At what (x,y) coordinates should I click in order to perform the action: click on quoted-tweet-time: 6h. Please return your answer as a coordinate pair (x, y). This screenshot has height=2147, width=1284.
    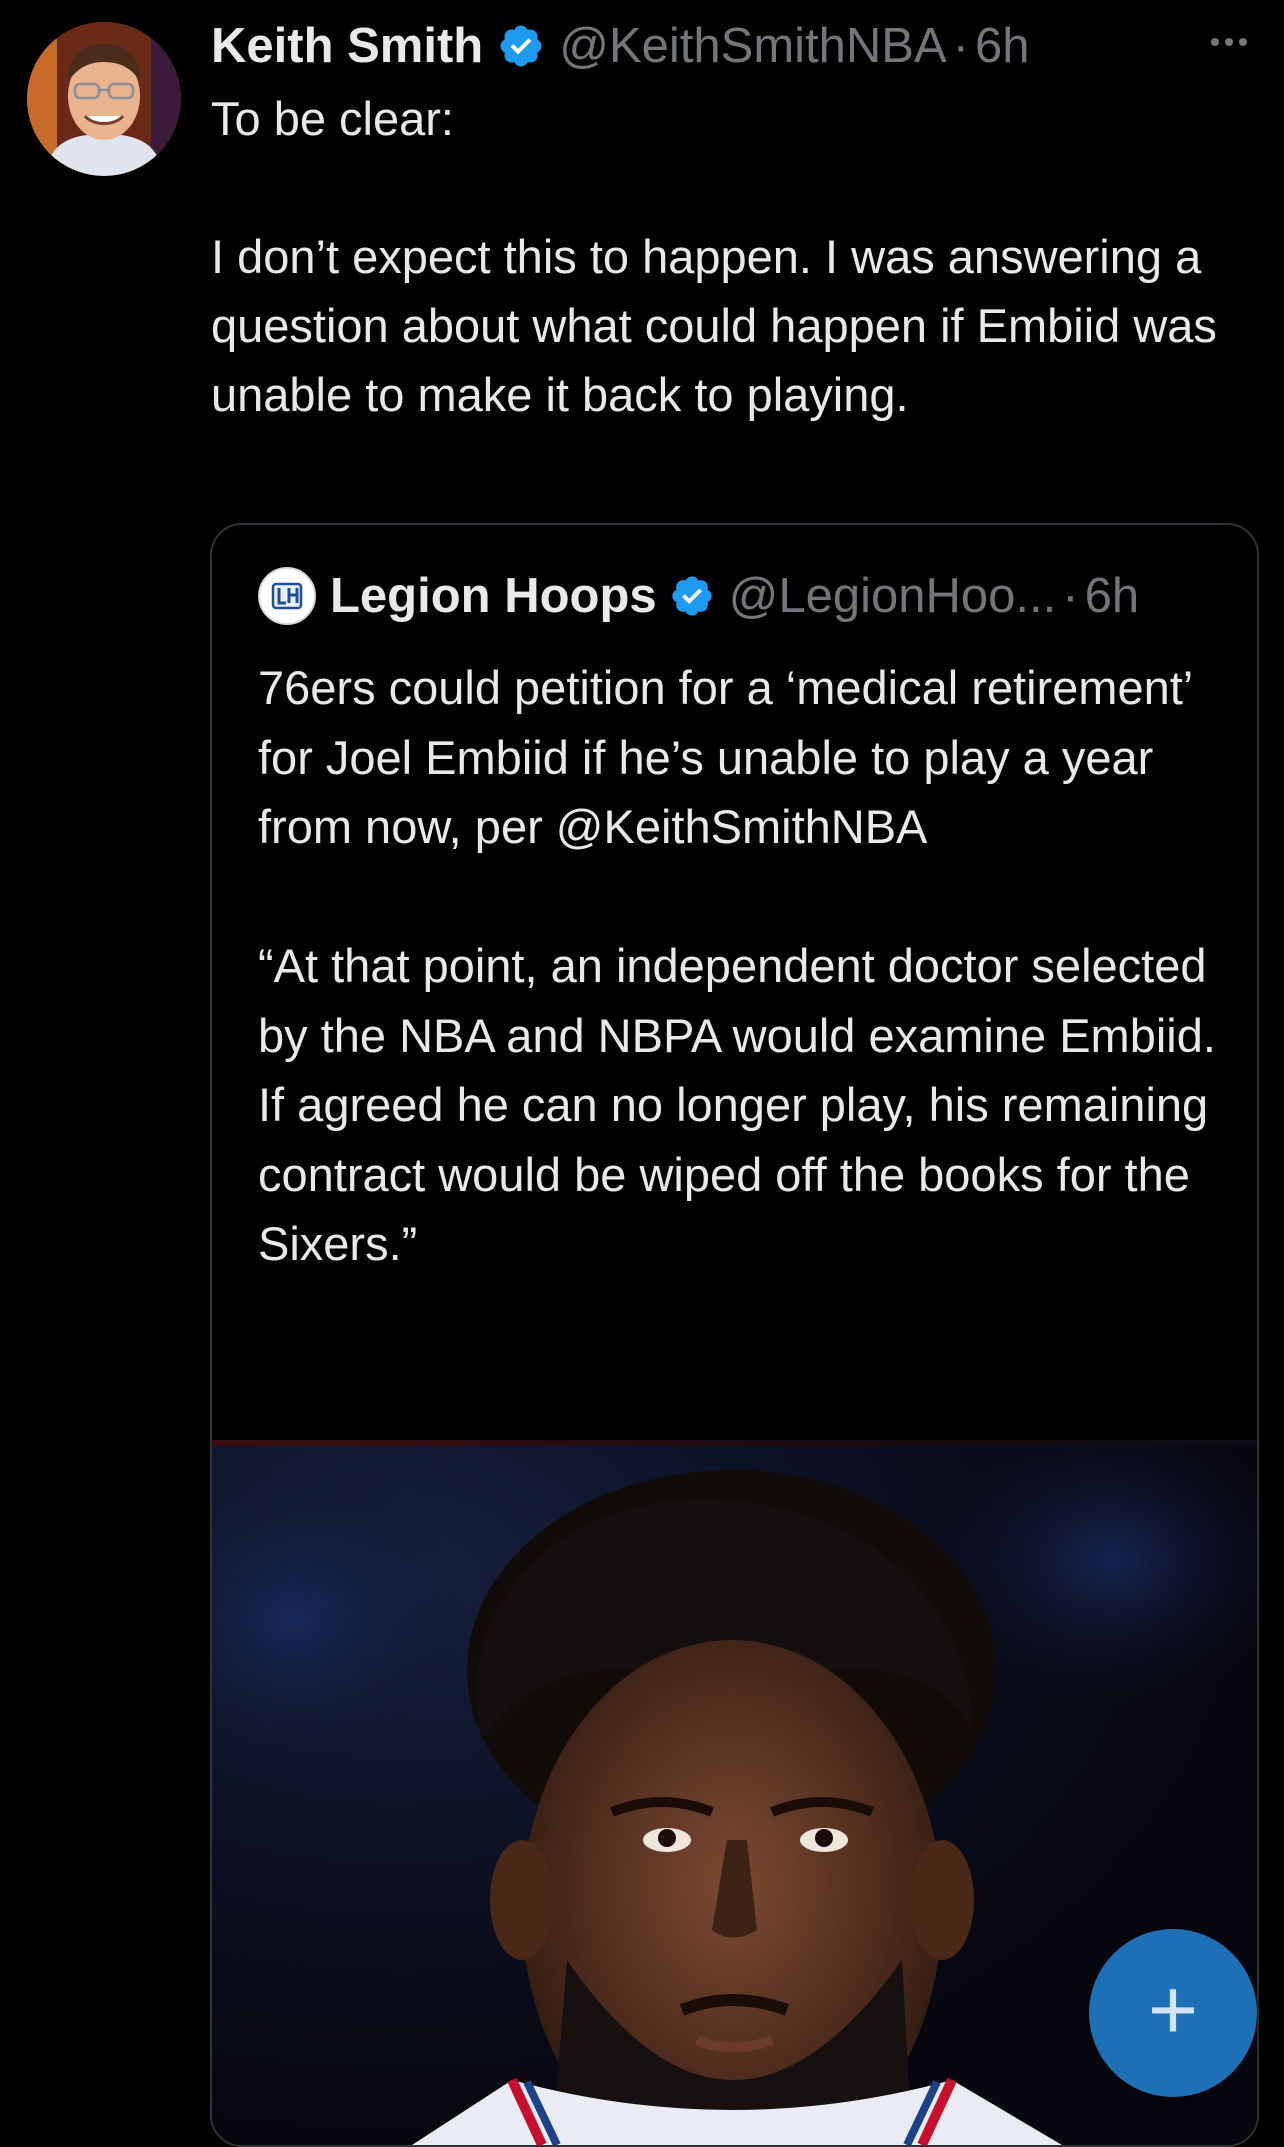
    Looking at the image, I should click on (1112, 596).